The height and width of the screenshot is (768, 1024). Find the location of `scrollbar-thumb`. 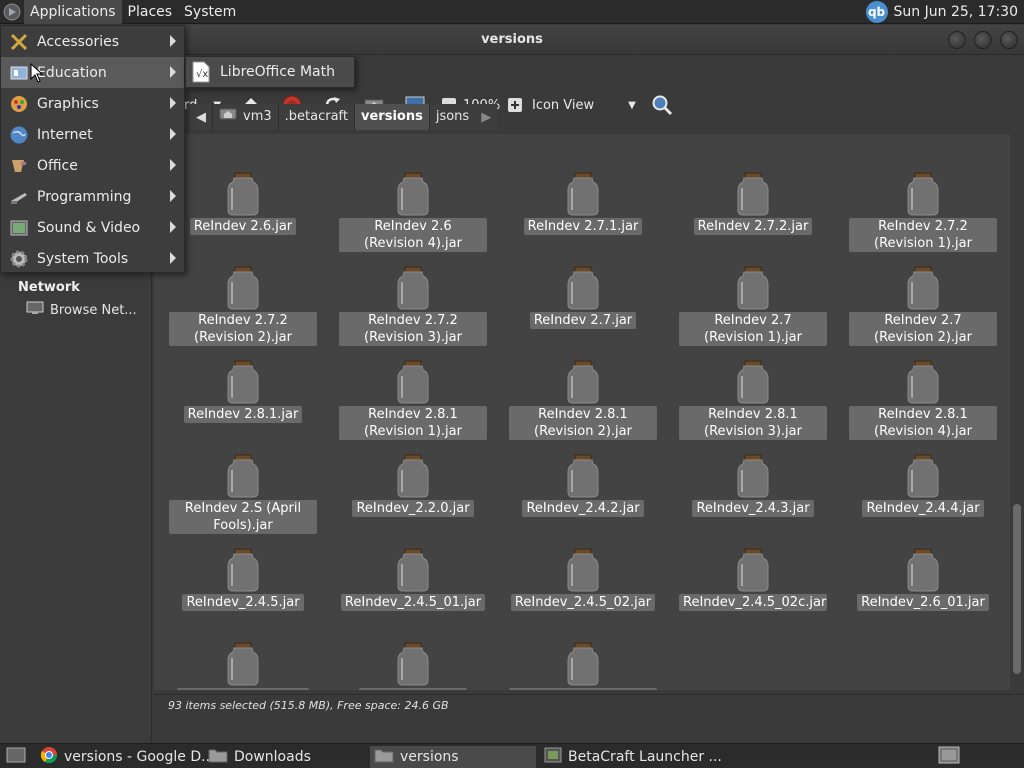

scrollbar-thumb is located at coordinates (1017, 589).